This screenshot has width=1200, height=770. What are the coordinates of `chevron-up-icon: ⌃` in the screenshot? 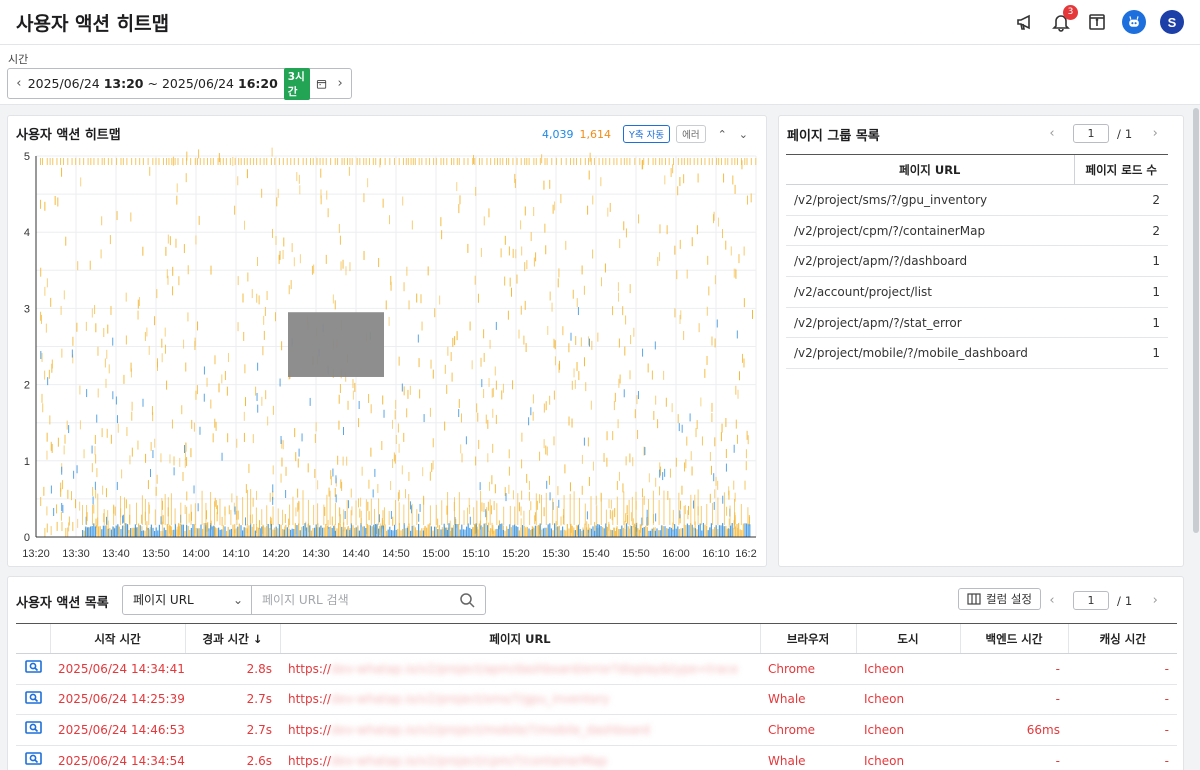 It's located at (722, 134).